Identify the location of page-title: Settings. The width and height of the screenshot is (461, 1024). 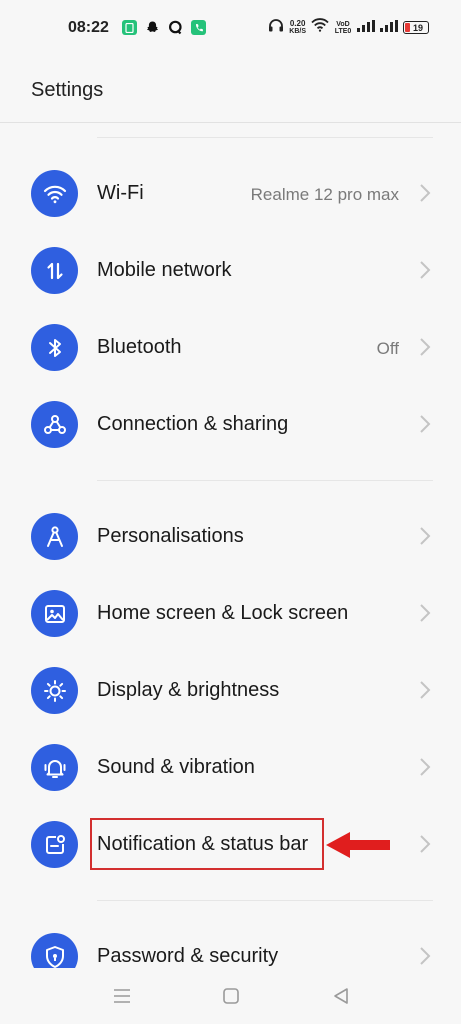
(67, 90).